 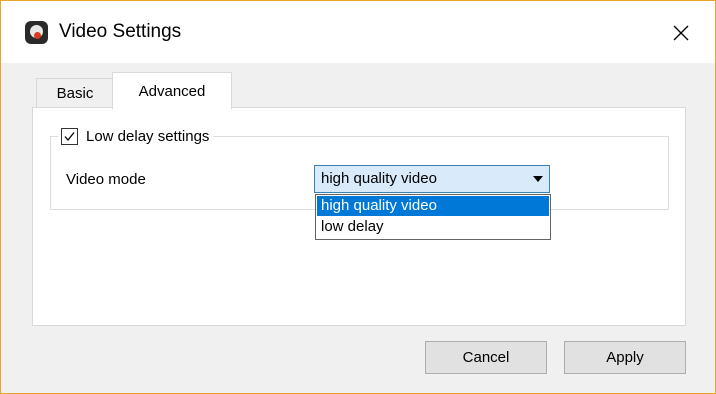 I want to click on app-logo-icon-dot, so click(x=37, y=35).